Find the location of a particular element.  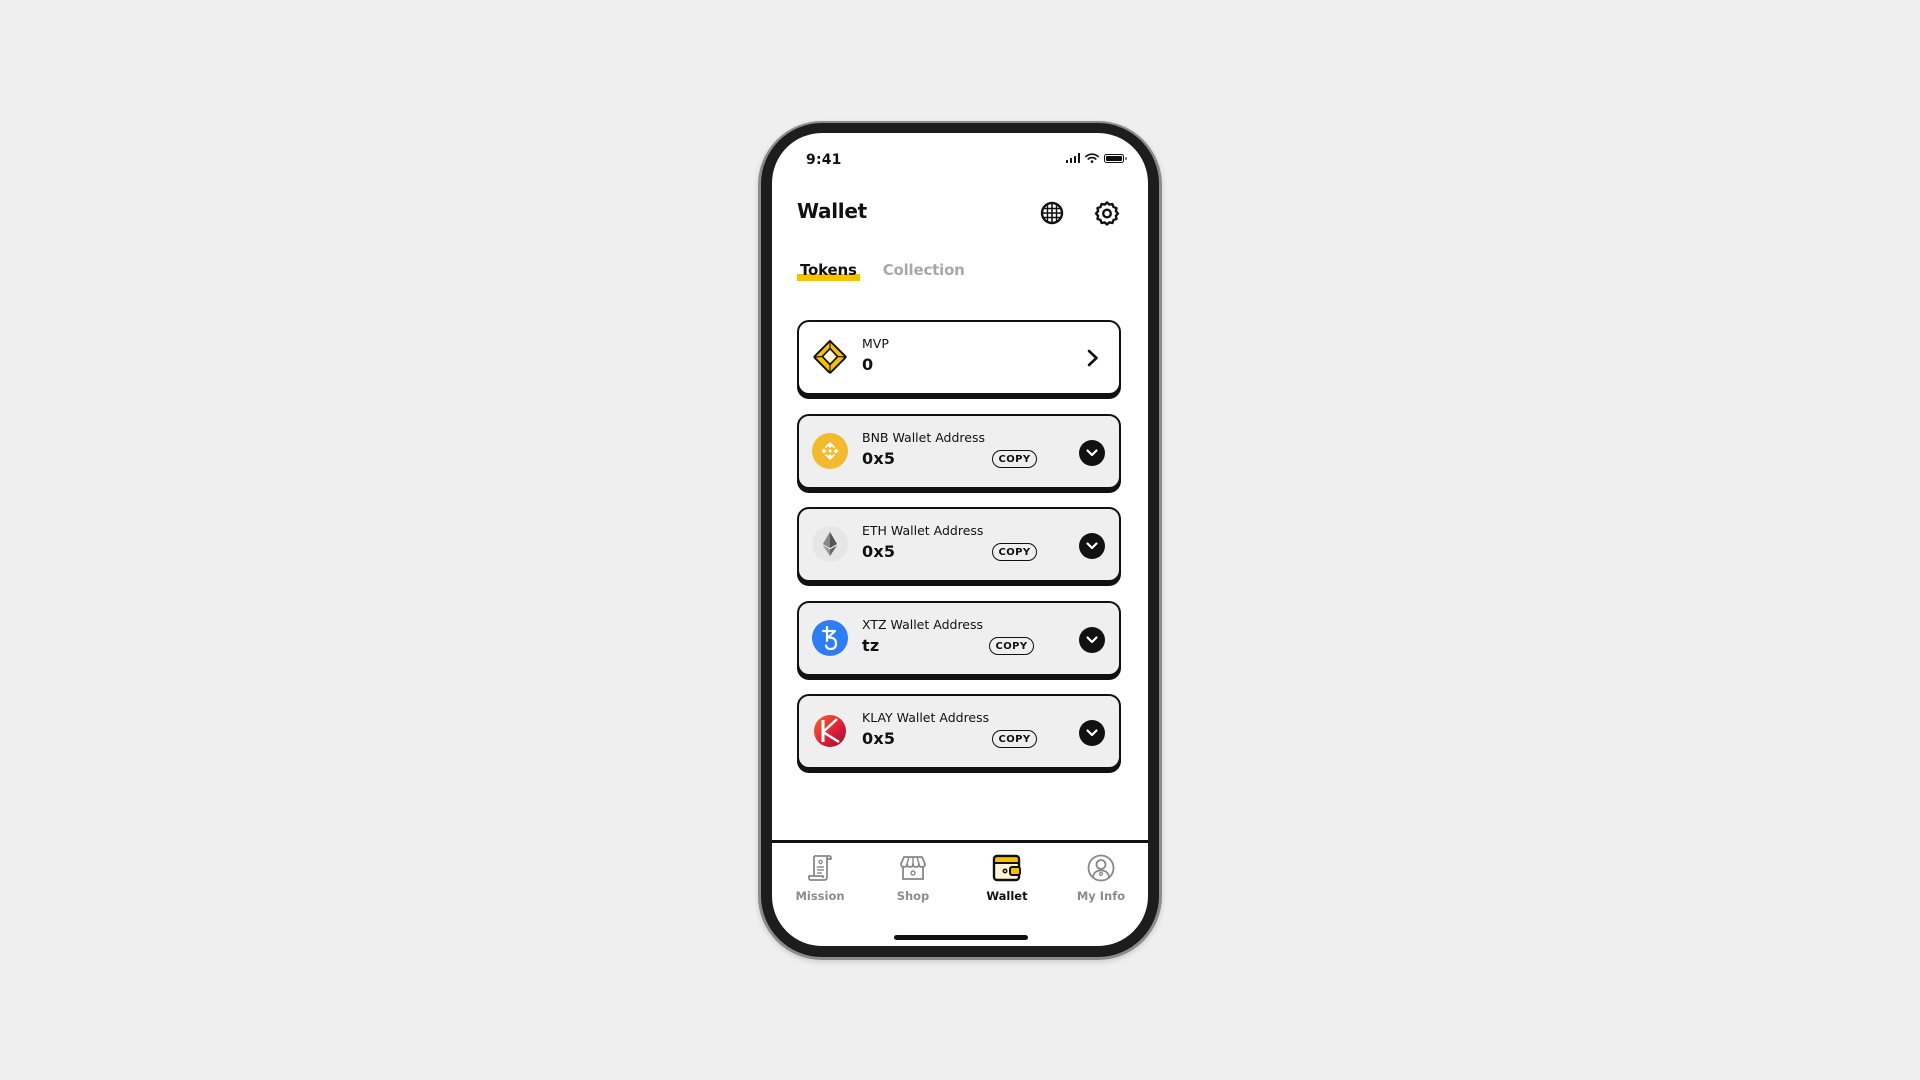

language-button is located at coordinates (1052, 213).